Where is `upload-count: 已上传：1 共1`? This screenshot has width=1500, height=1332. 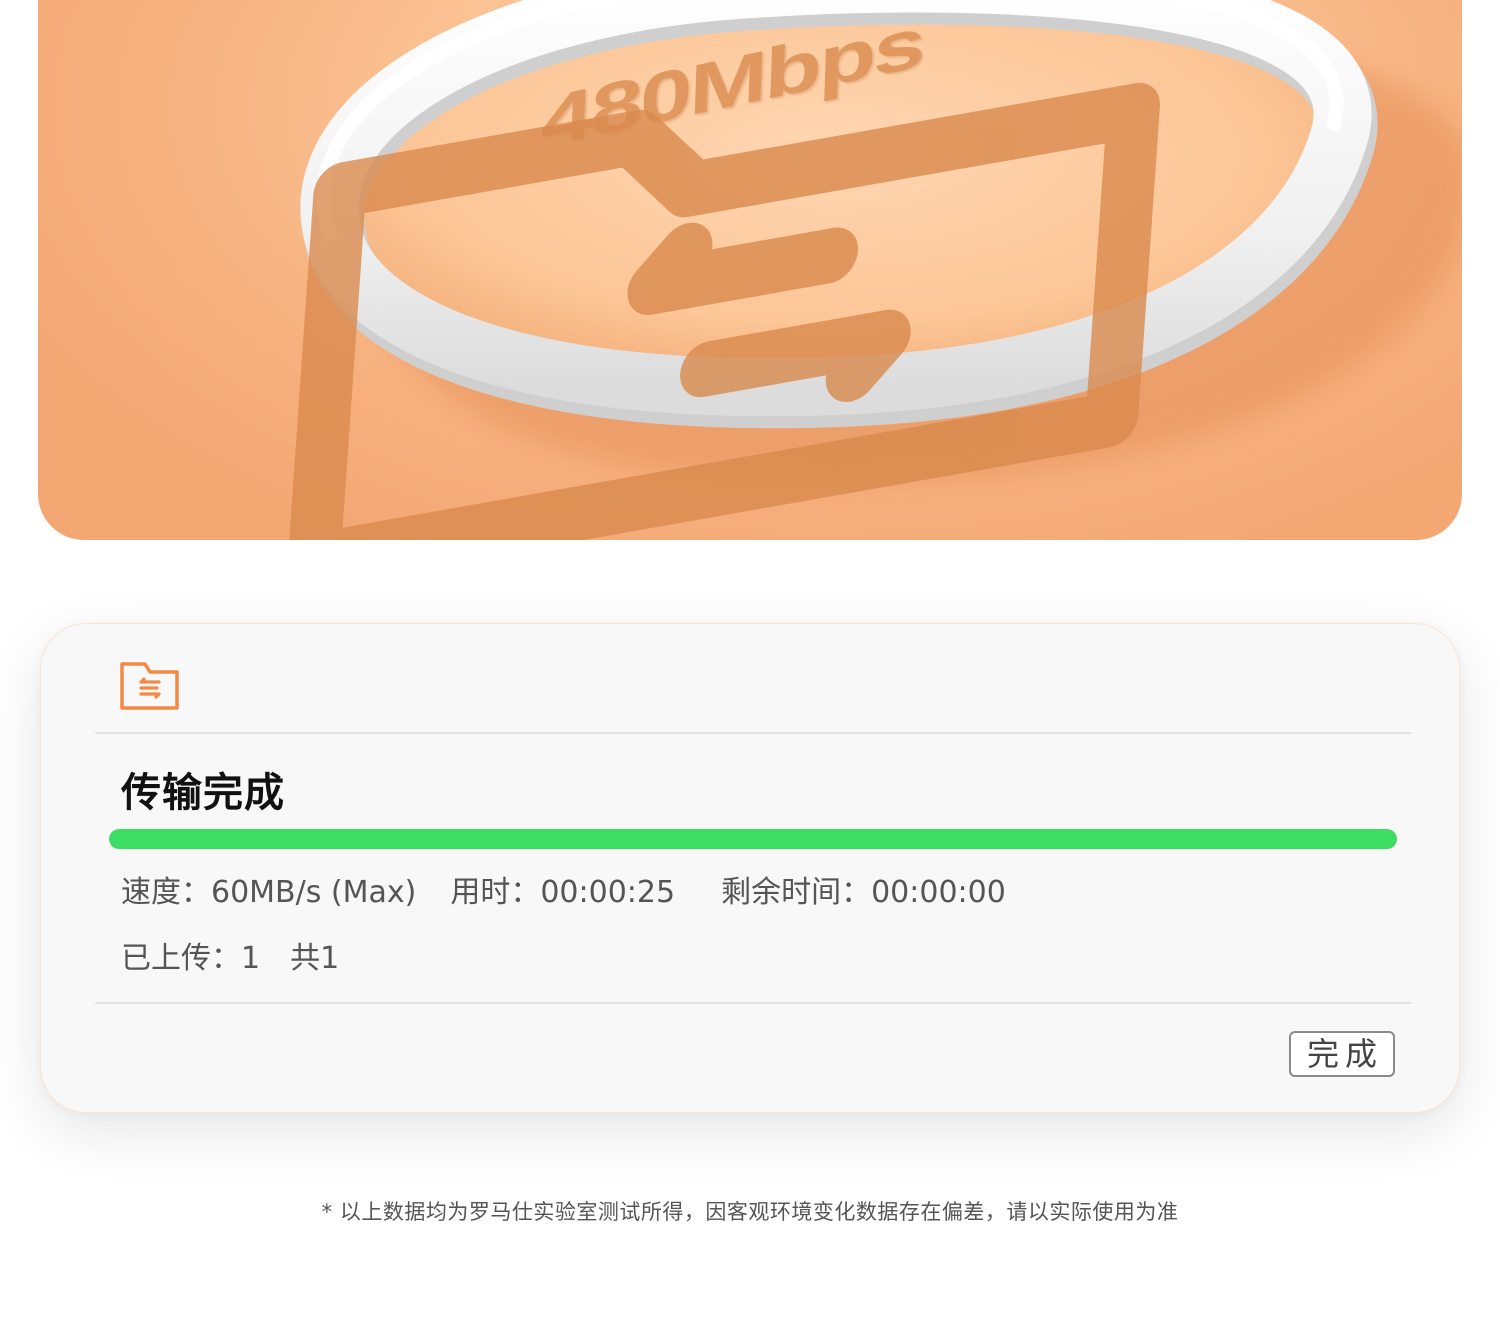 upload-count: 已上传：1 共1 is located at coordinates (230, 955).